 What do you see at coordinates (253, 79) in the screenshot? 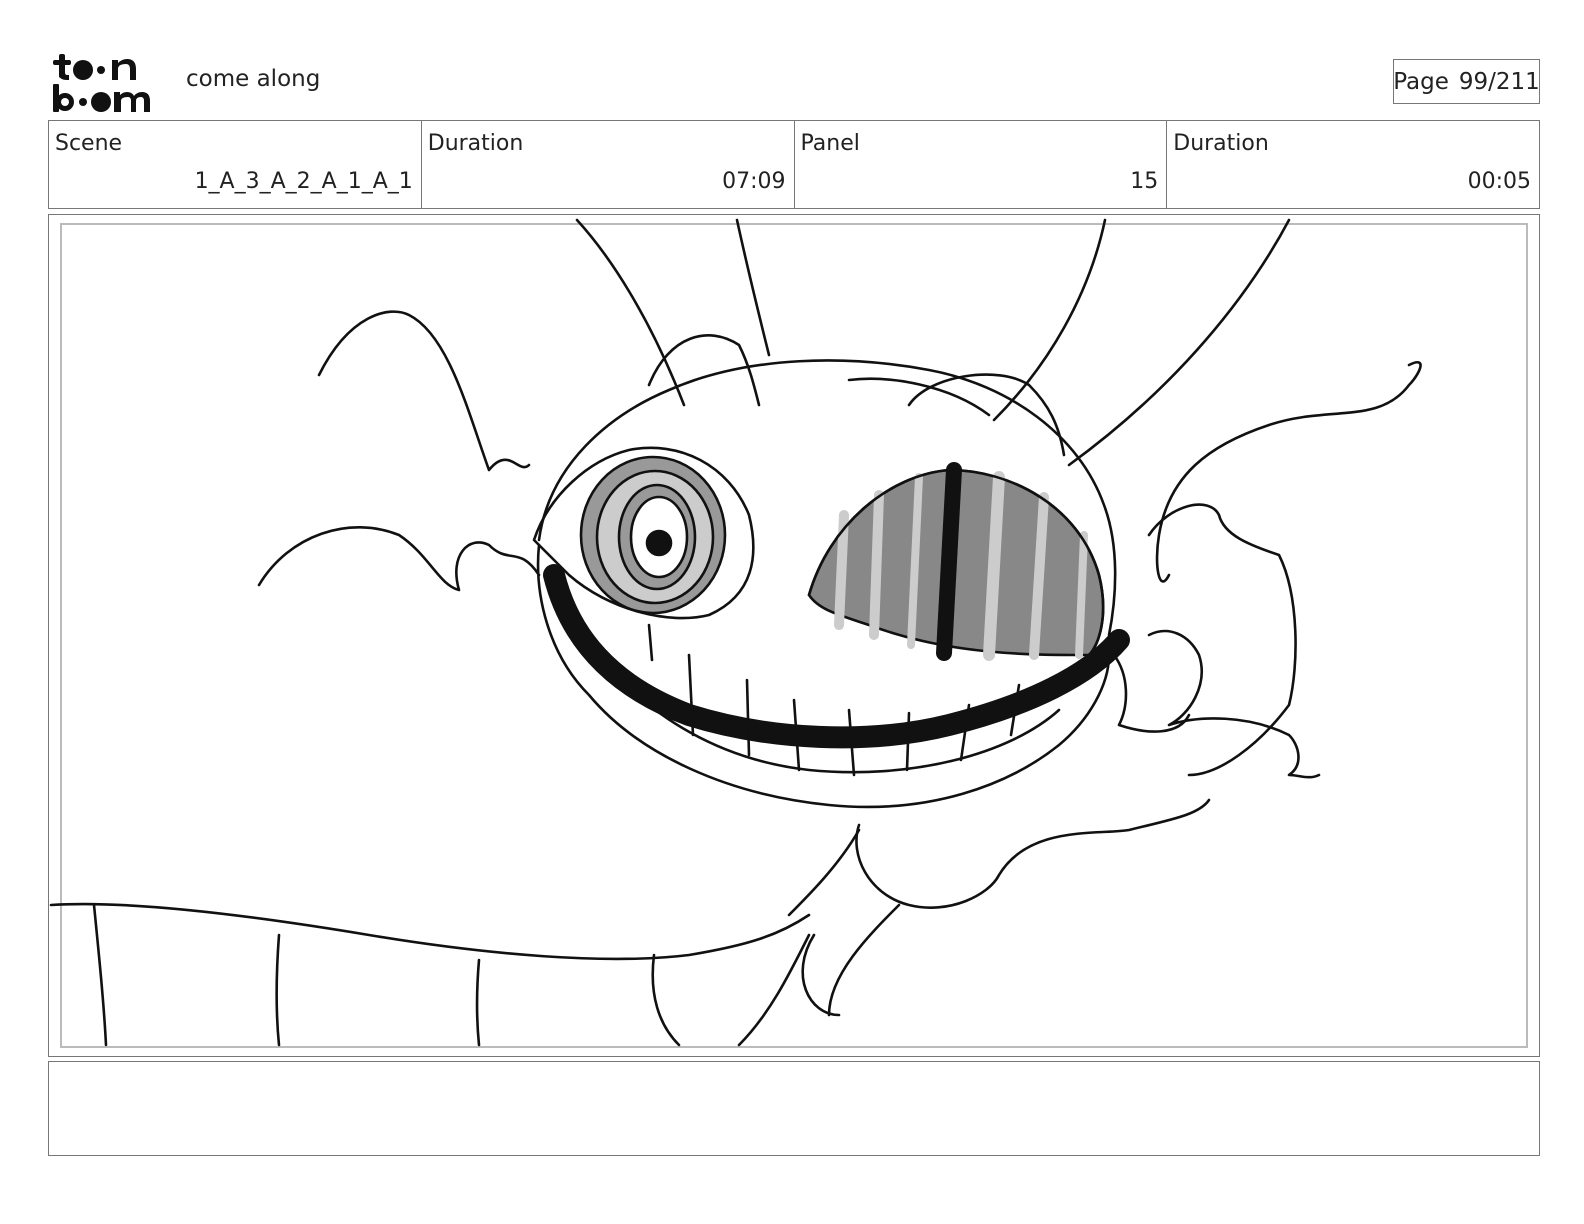
I see `project-title: come along` at bounding box center [253, 79].